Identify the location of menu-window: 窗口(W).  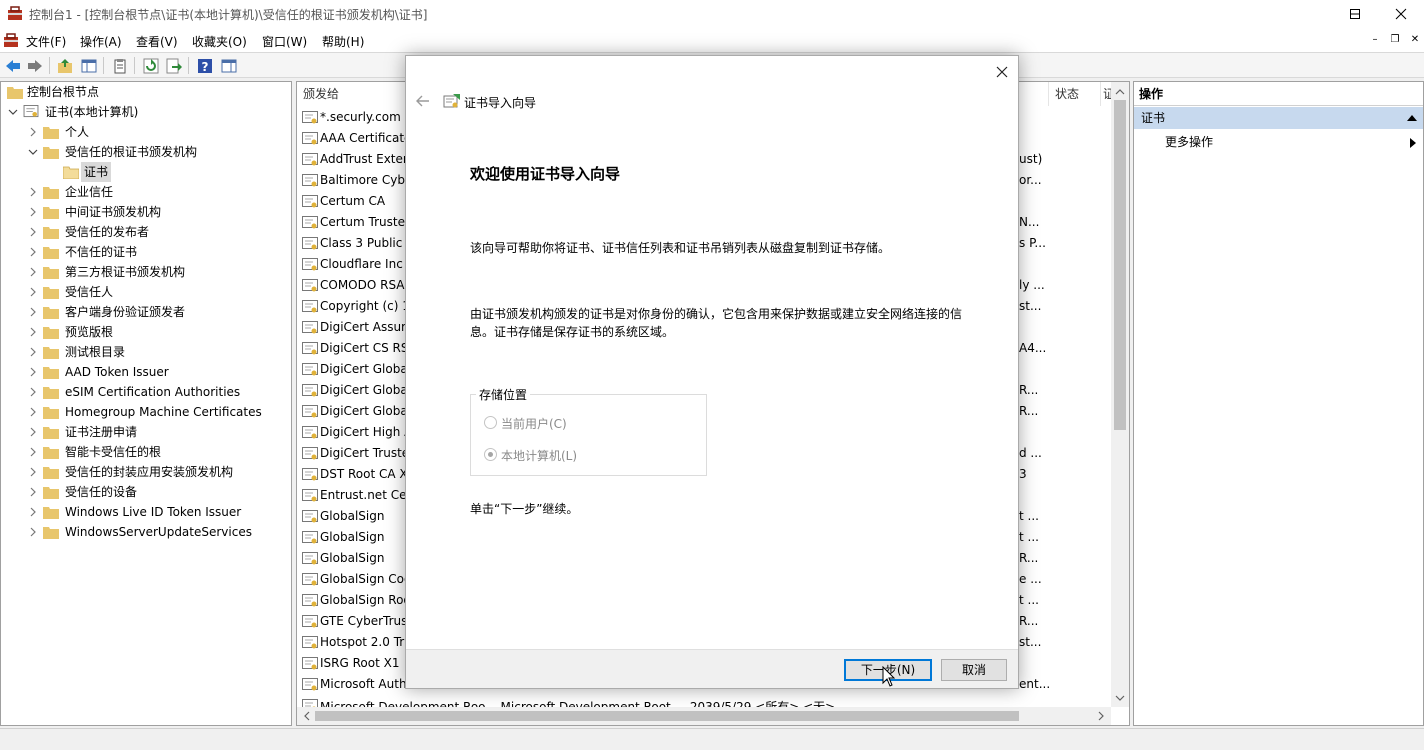
(284, 41).